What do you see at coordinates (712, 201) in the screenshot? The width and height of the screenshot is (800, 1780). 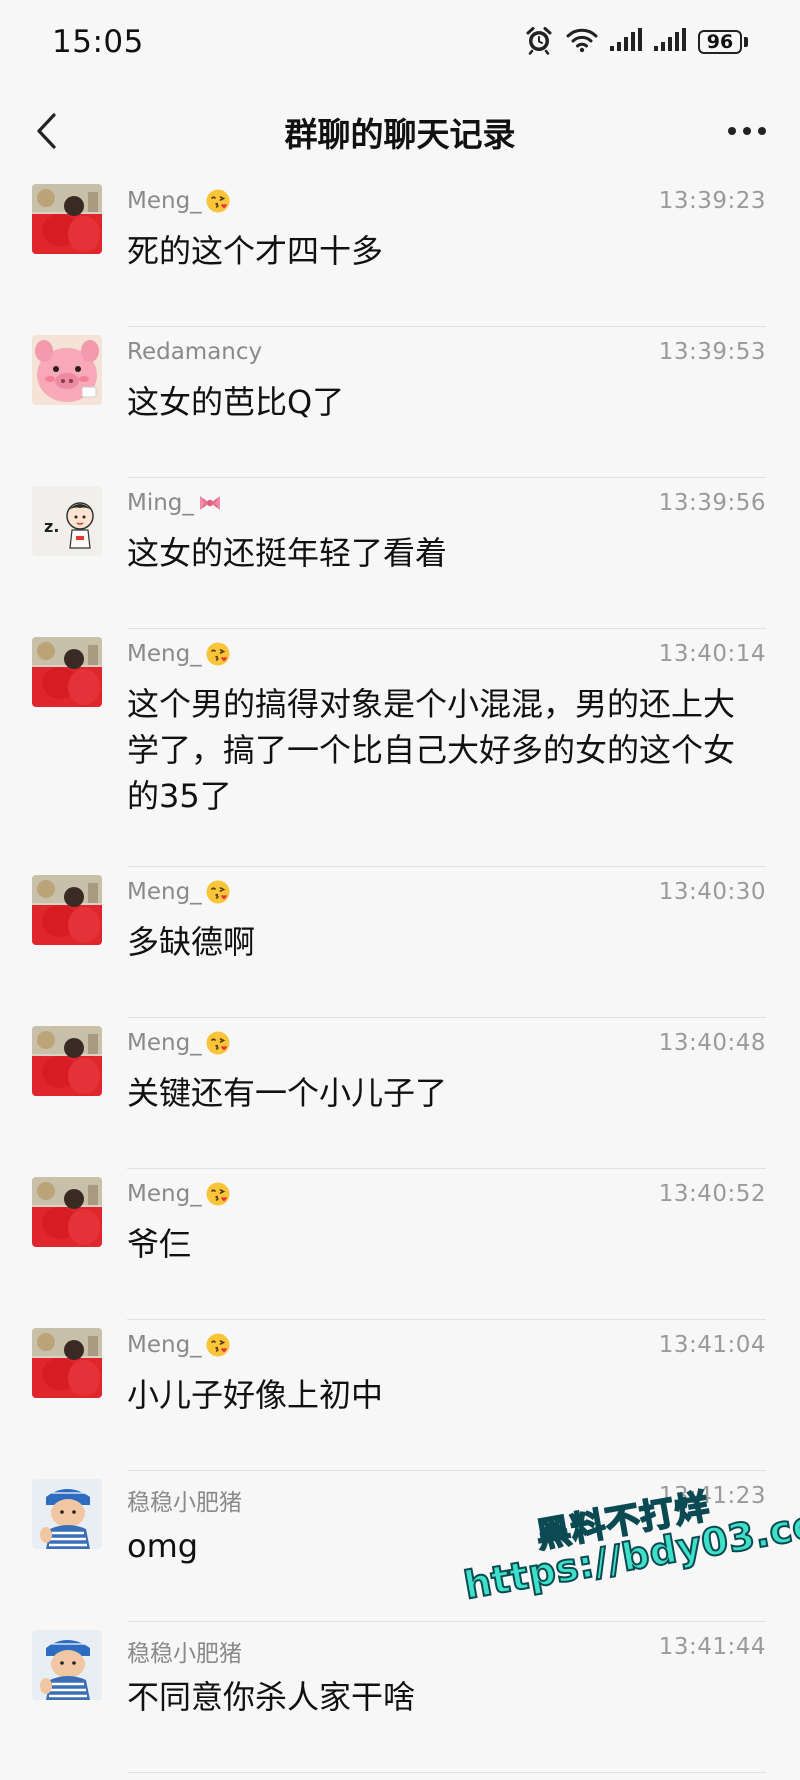 I see `message-time: 13:39:23` at bounding box center [712, 201].